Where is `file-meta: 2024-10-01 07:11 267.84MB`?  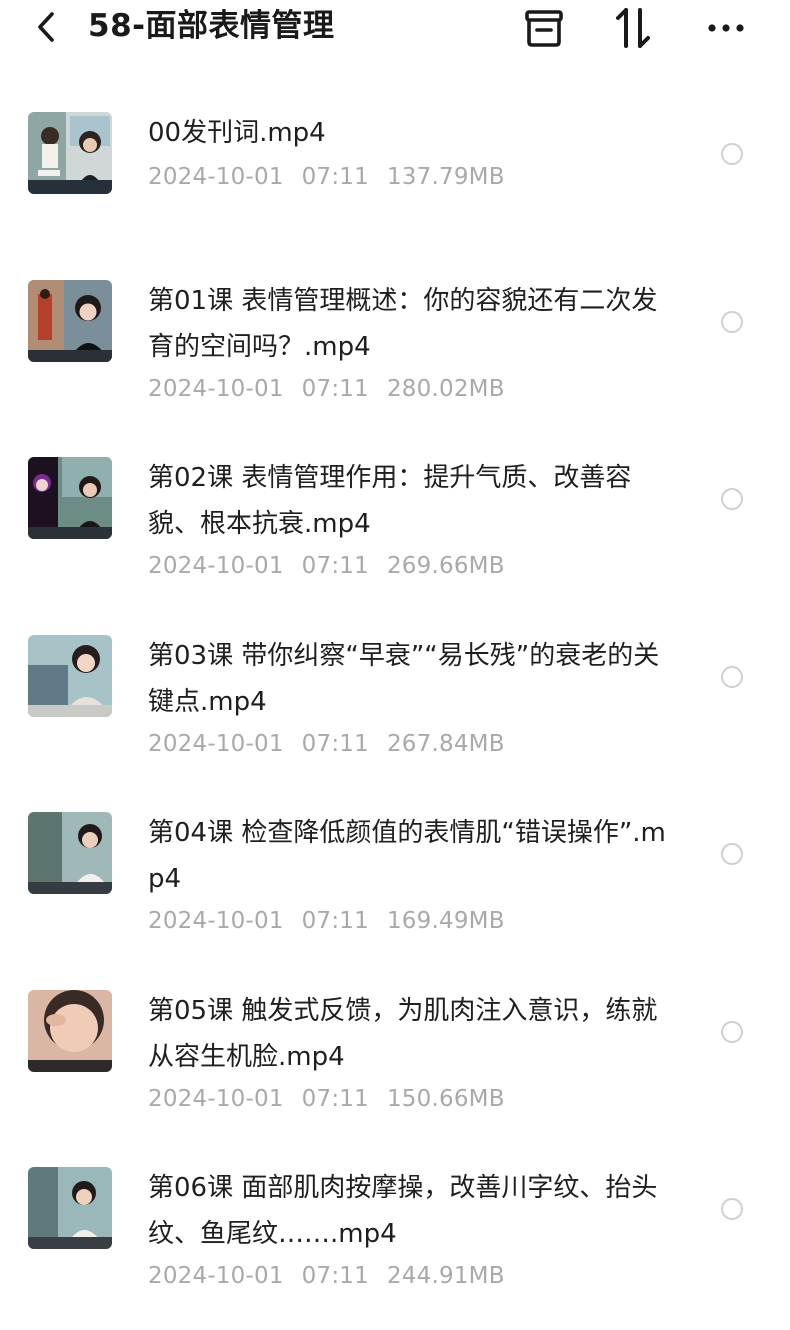 file-meta: 2024-10-01 07:11 267.84MB is located at coordinates (335, 744).